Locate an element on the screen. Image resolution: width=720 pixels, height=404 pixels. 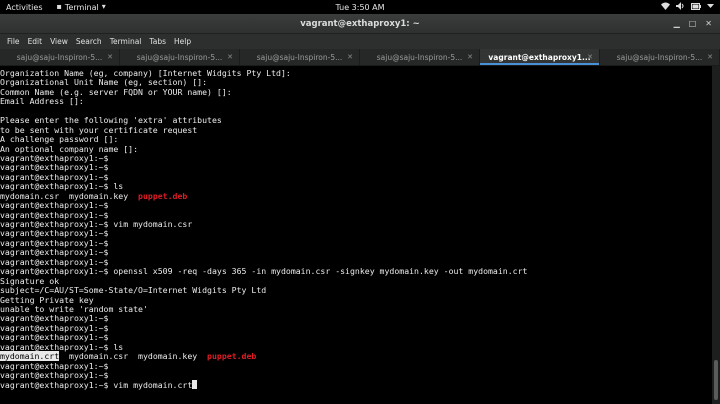
terminal-tab-active: vagrant@exthaproxy1... ✕ is located at coordinates (540, 57).